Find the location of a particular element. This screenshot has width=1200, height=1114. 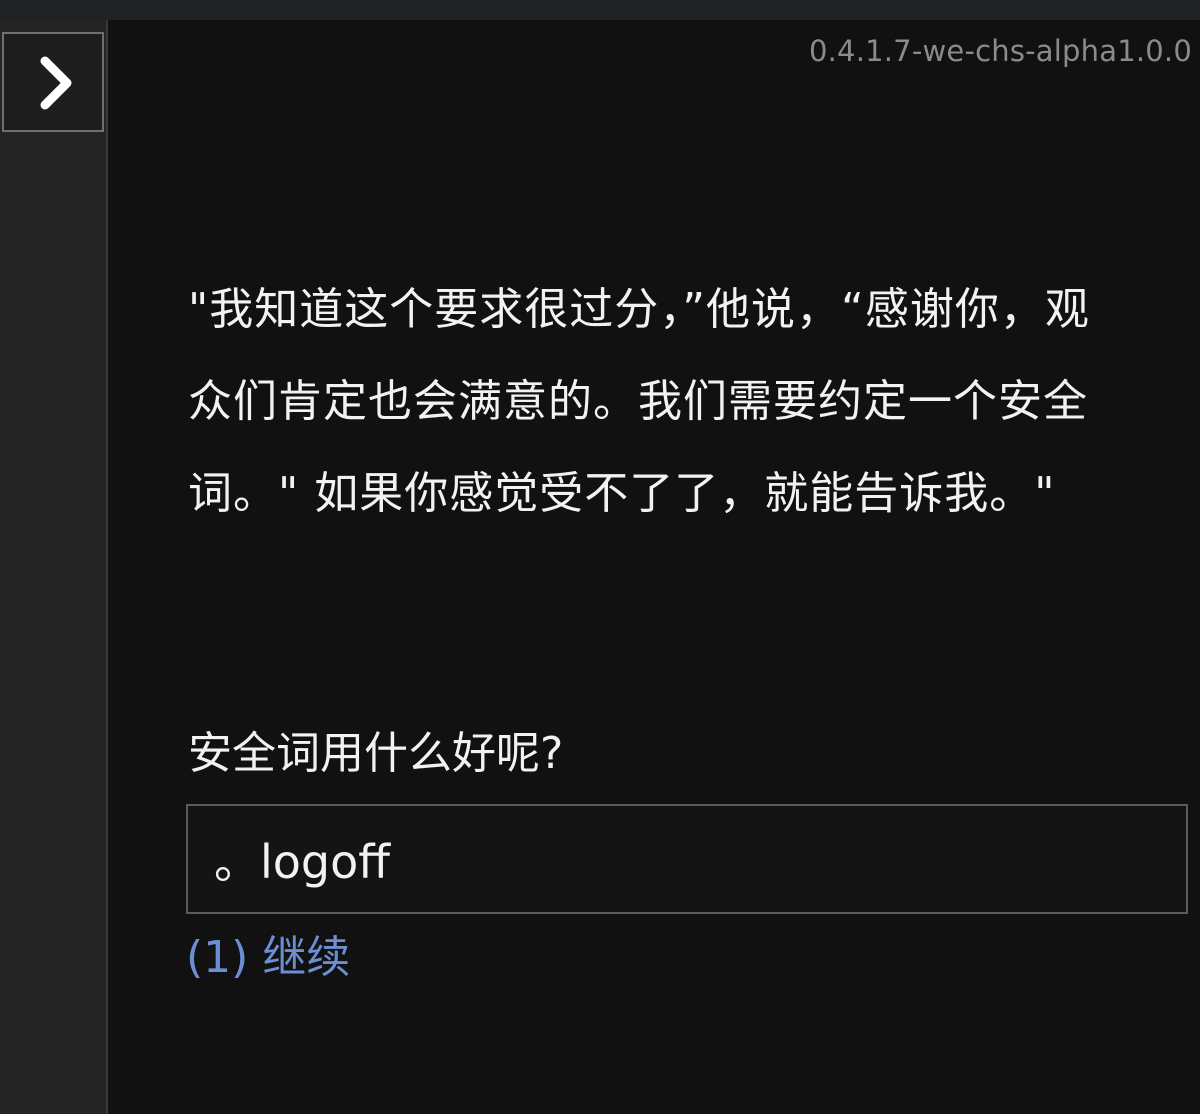

safeword-input is located at coordinates (687, 859).